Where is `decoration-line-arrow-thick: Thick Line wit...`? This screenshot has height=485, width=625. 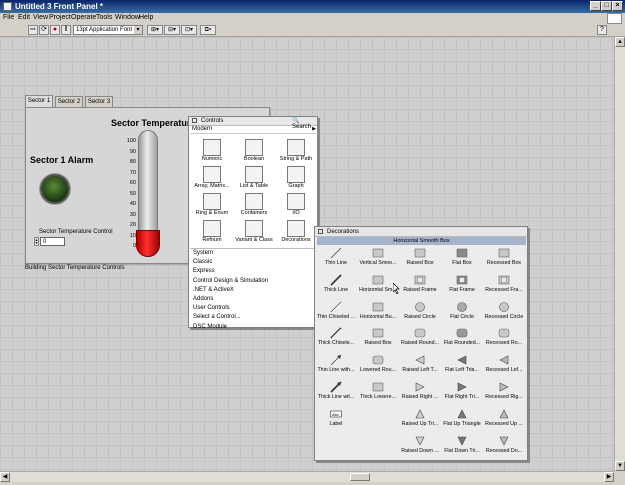
decoration-line-arrow-thick: Thick Line wit... is located at coordinates (336, 394).